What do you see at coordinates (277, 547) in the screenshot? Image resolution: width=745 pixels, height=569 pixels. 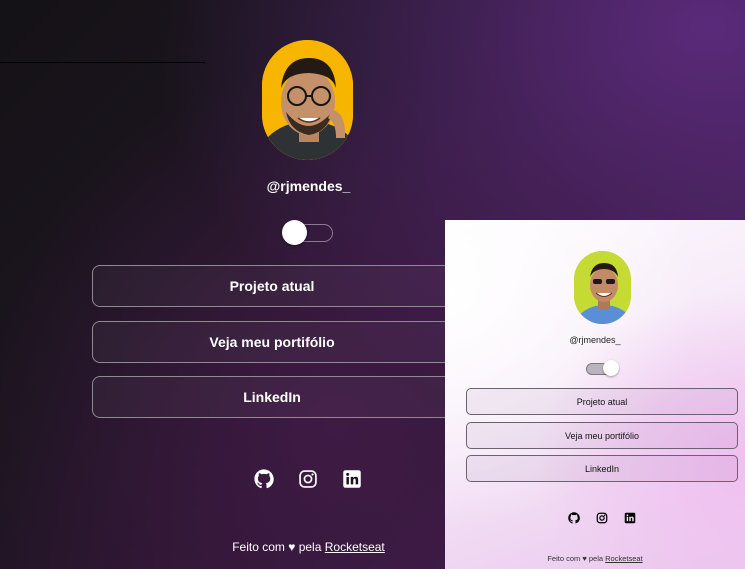 I see `footer-text: Feito com ♥ pela` at bounding box center [277, 547].